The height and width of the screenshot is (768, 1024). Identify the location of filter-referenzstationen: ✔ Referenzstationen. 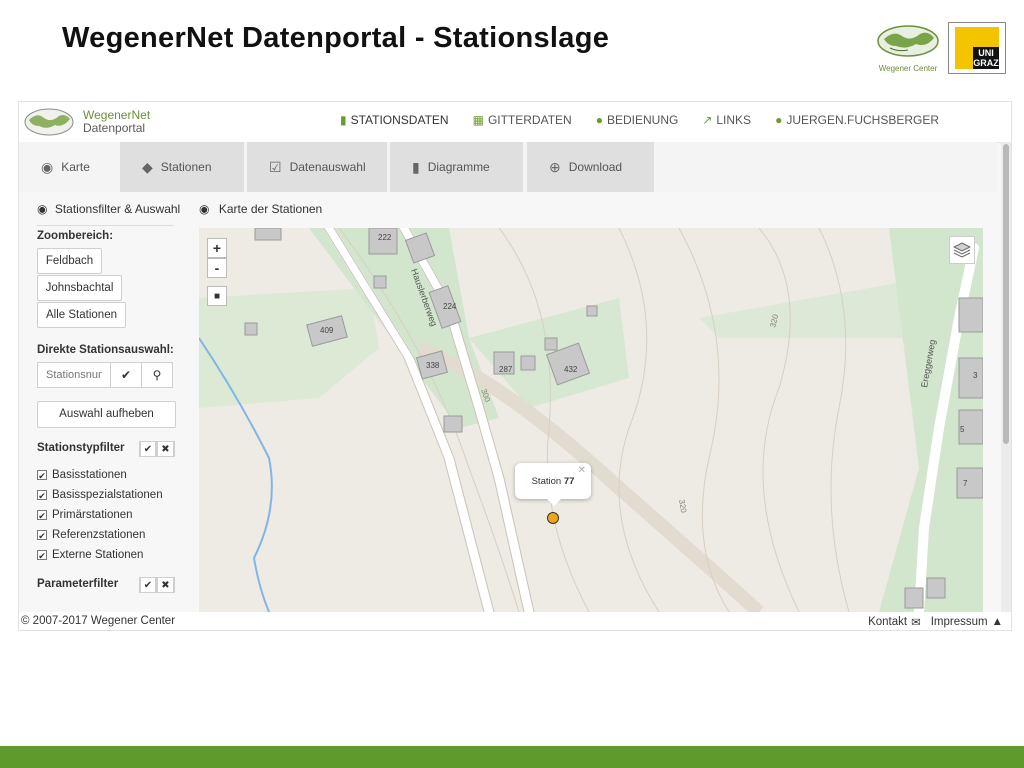
(91, 535).